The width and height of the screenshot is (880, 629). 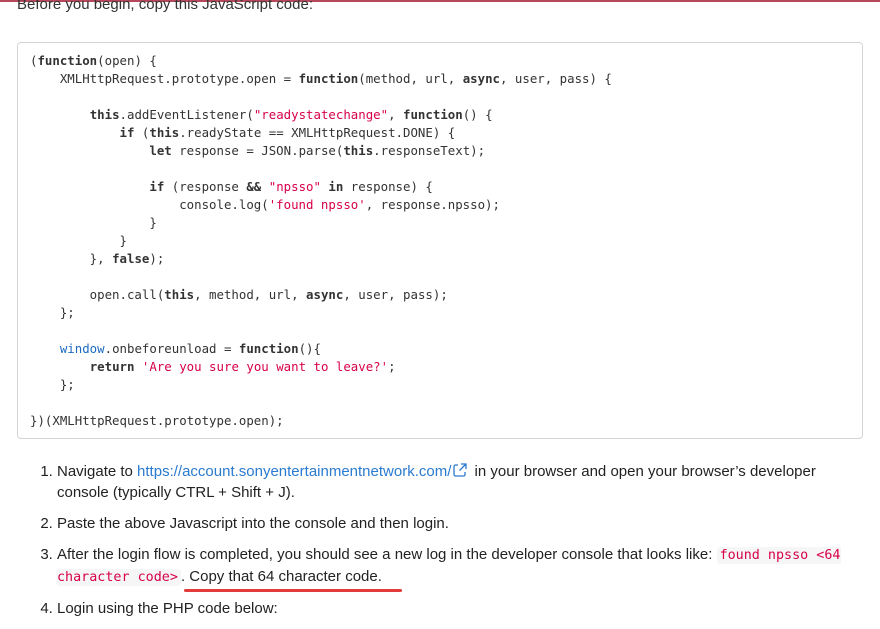 What do you see at coordinates (293, 590) in the screenshot?
I see `highlight-underline` at bounding box center [293, 590].